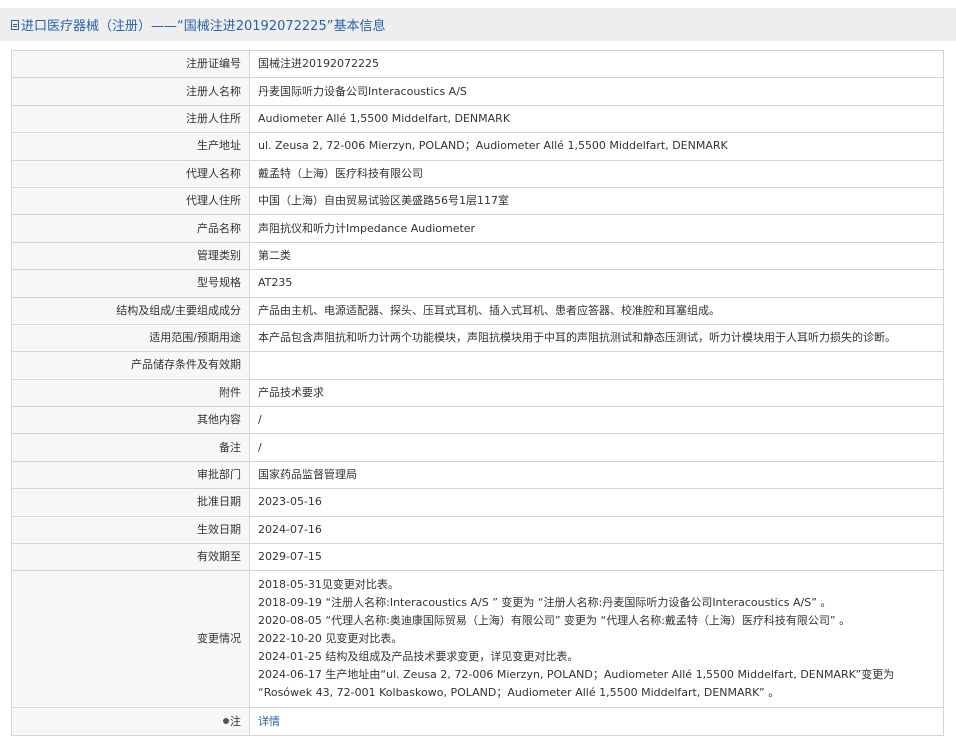 This screenshot has height=747, width=956. I want to click on row-label: 产品储存条件及有效期, so click(130, 365).